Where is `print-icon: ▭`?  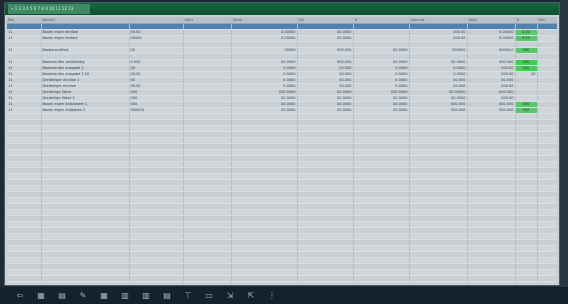
print-icon: ▭ is located at coordinates (209, 296).